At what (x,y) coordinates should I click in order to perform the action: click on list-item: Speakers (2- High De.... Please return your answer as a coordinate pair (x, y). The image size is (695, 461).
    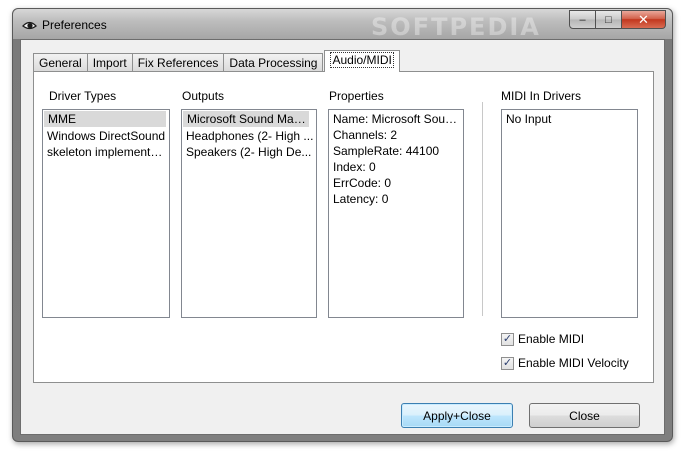
    Looking at the image, I should click on (249, 152).